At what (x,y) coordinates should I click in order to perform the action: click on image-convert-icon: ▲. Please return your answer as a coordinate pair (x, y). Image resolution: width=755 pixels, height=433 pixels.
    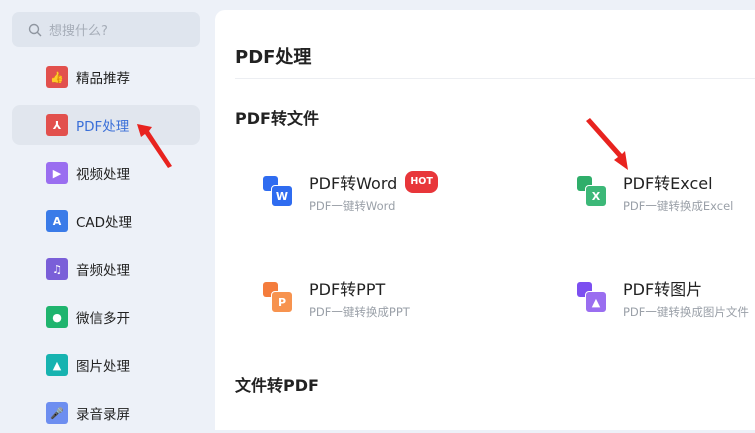
    Looking at the image, I should click on (593, 298).